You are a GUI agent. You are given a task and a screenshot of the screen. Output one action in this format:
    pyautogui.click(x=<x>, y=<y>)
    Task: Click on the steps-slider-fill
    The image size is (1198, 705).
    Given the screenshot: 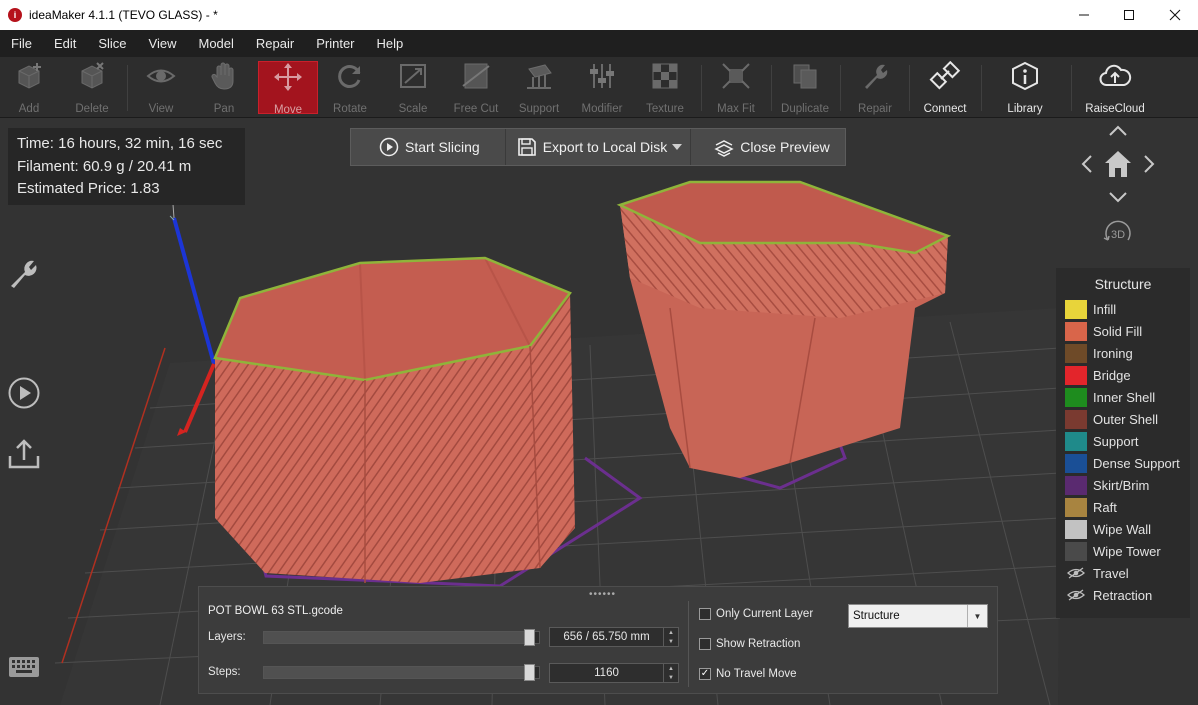 What is the action you would take?
    pyautogui.click(x=399, y=672)
    